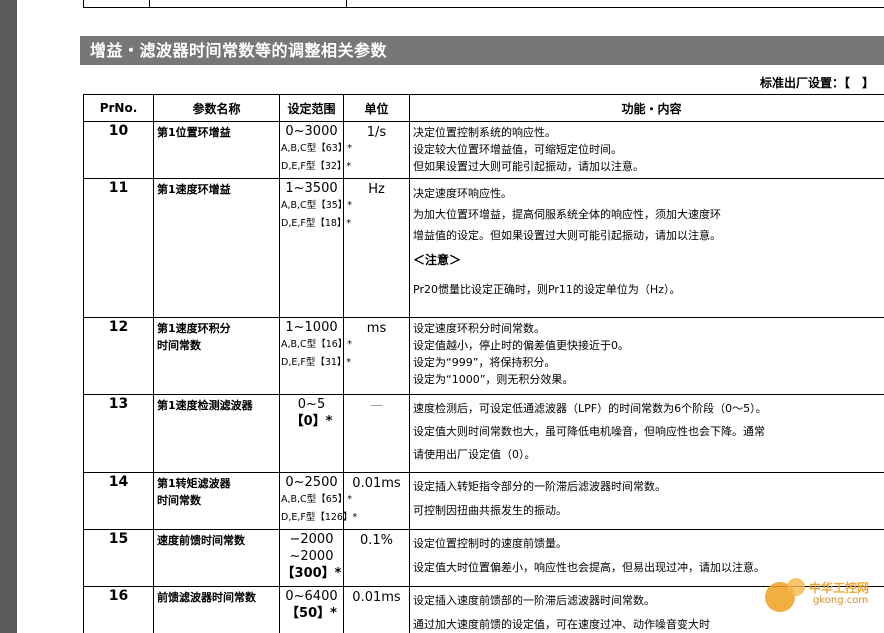 Image resolution: width=884 pixels, height=633 pixels. Describe the element at coordinates (118, 248) in the screenshot. I see `param-number: 11` at that location.